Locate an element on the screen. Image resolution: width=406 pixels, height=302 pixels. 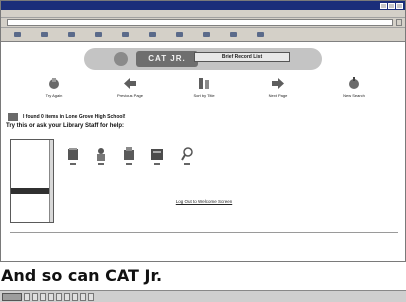
author-search-label is located at coordinates (101, 164).